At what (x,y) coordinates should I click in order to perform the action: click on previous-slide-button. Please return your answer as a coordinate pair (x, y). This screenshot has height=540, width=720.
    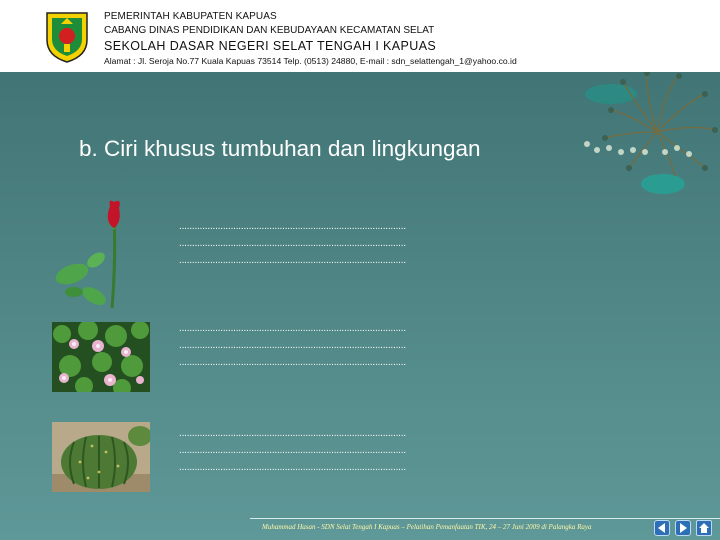
    Looking at the image, I should click on (662, 528).